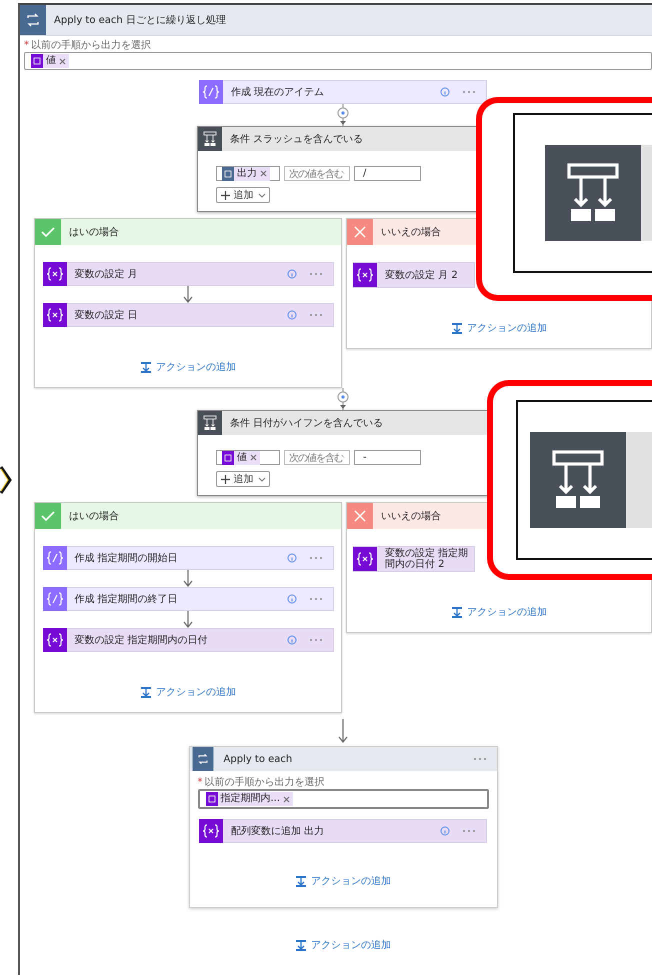 This screenshot has width=652, height=977. What do you see at coordinates (387, 173) in the screenshot?
I see `value-field: /` at bounding box center [387, 173].